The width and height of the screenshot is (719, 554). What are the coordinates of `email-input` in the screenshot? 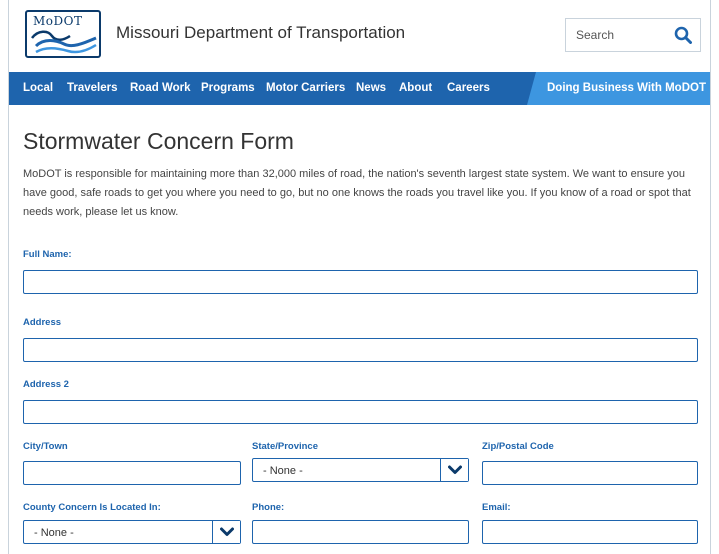 It's located at (590, 532).